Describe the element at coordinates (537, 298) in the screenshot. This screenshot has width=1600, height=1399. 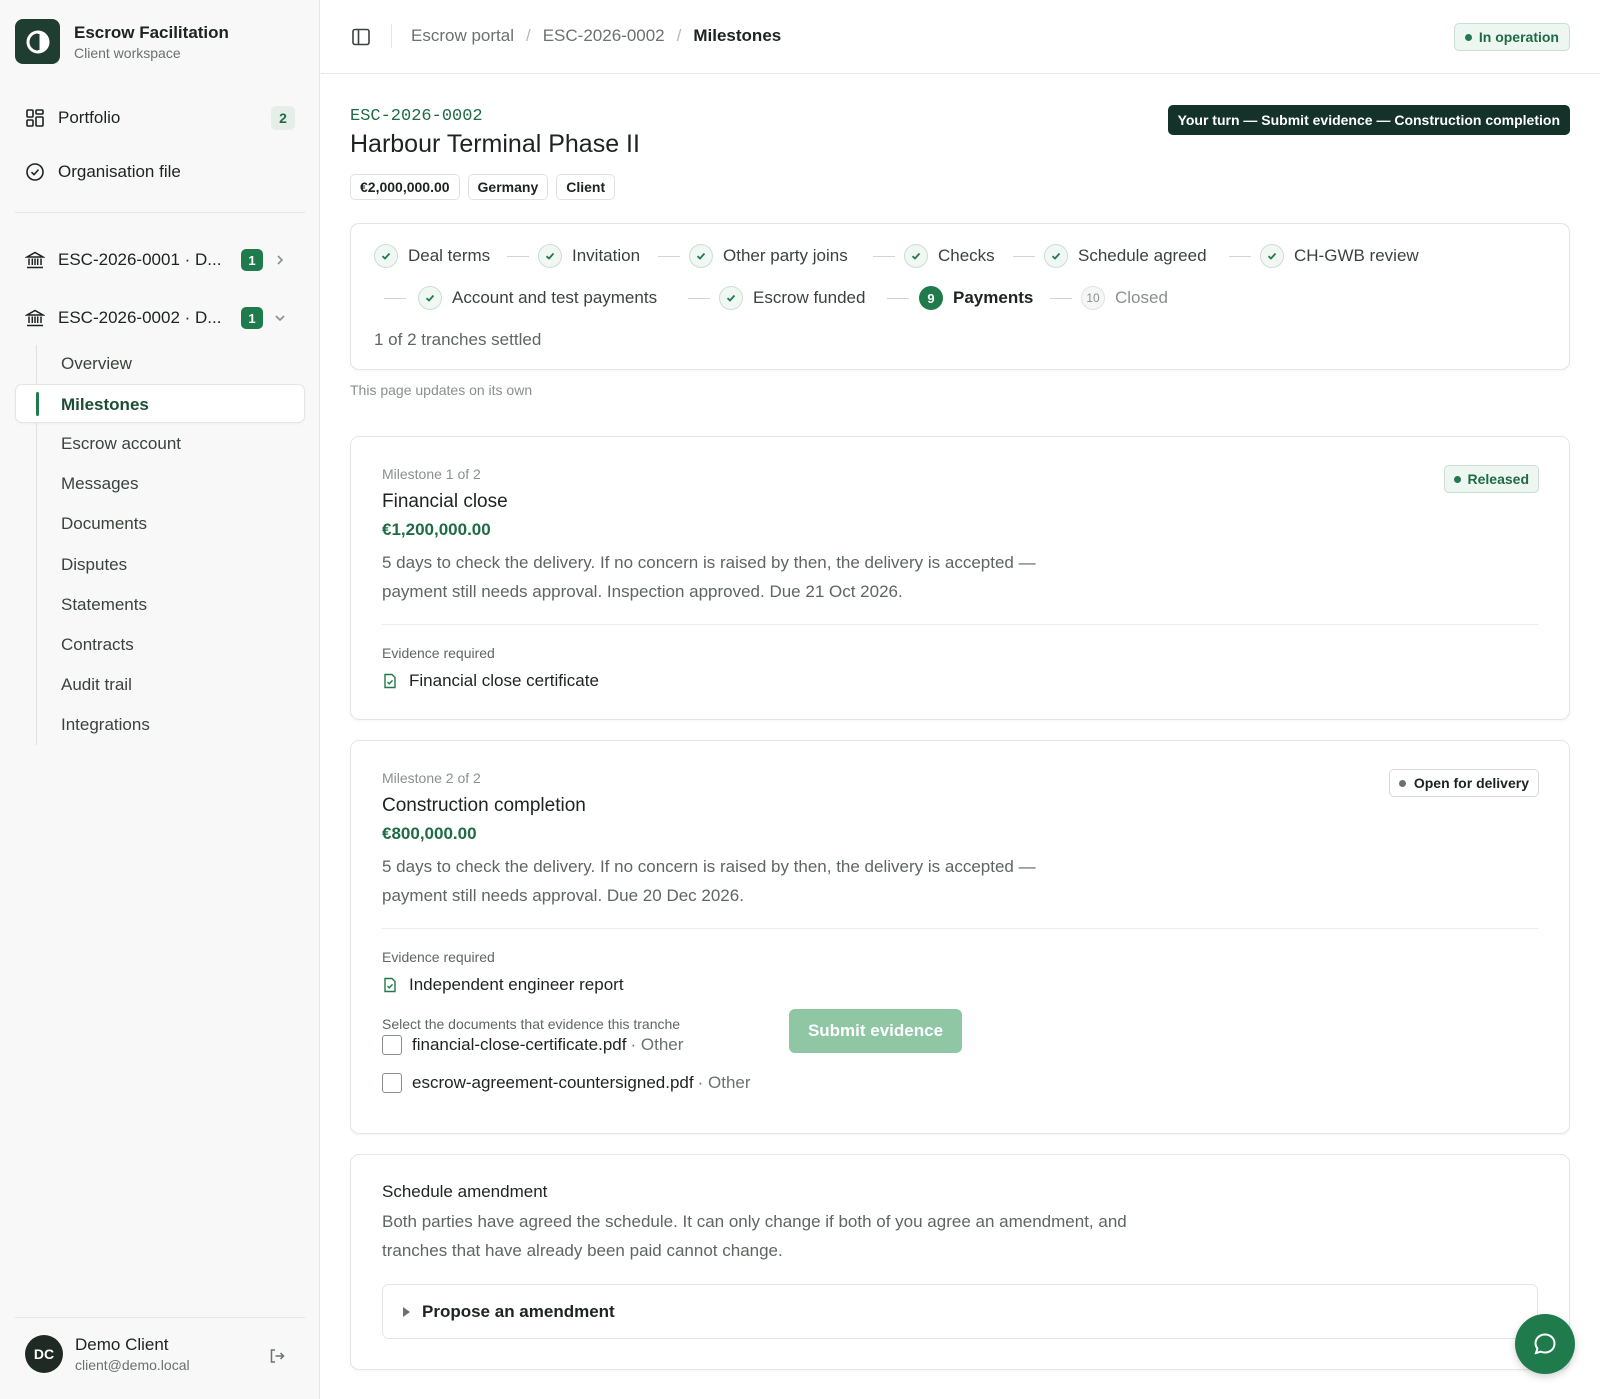
I see `step-account-and-test-payments: Account and test payments` at that location.